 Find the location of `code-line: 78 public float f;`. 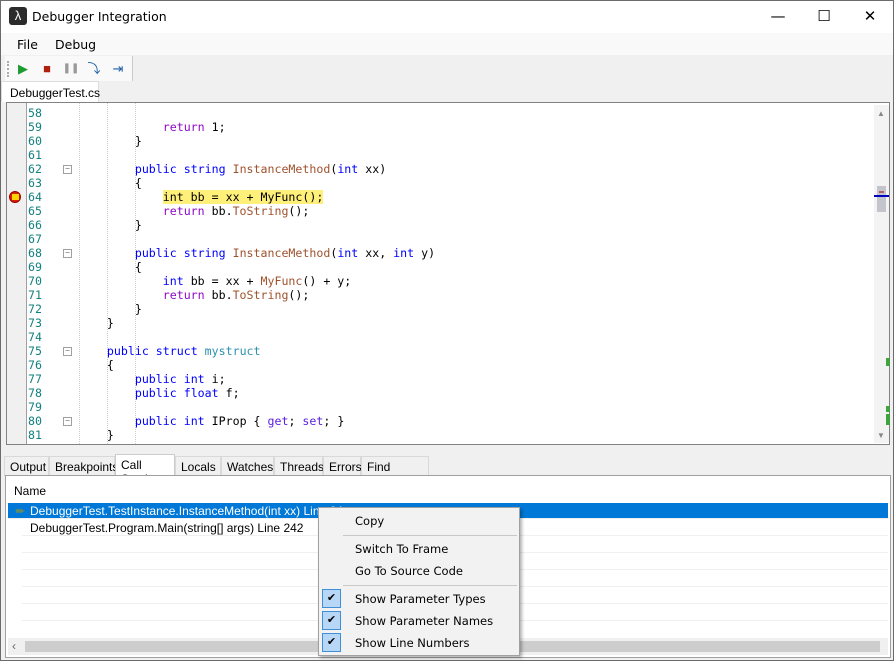

code-line: 78 public float f; is located at coordinates (448, 393).